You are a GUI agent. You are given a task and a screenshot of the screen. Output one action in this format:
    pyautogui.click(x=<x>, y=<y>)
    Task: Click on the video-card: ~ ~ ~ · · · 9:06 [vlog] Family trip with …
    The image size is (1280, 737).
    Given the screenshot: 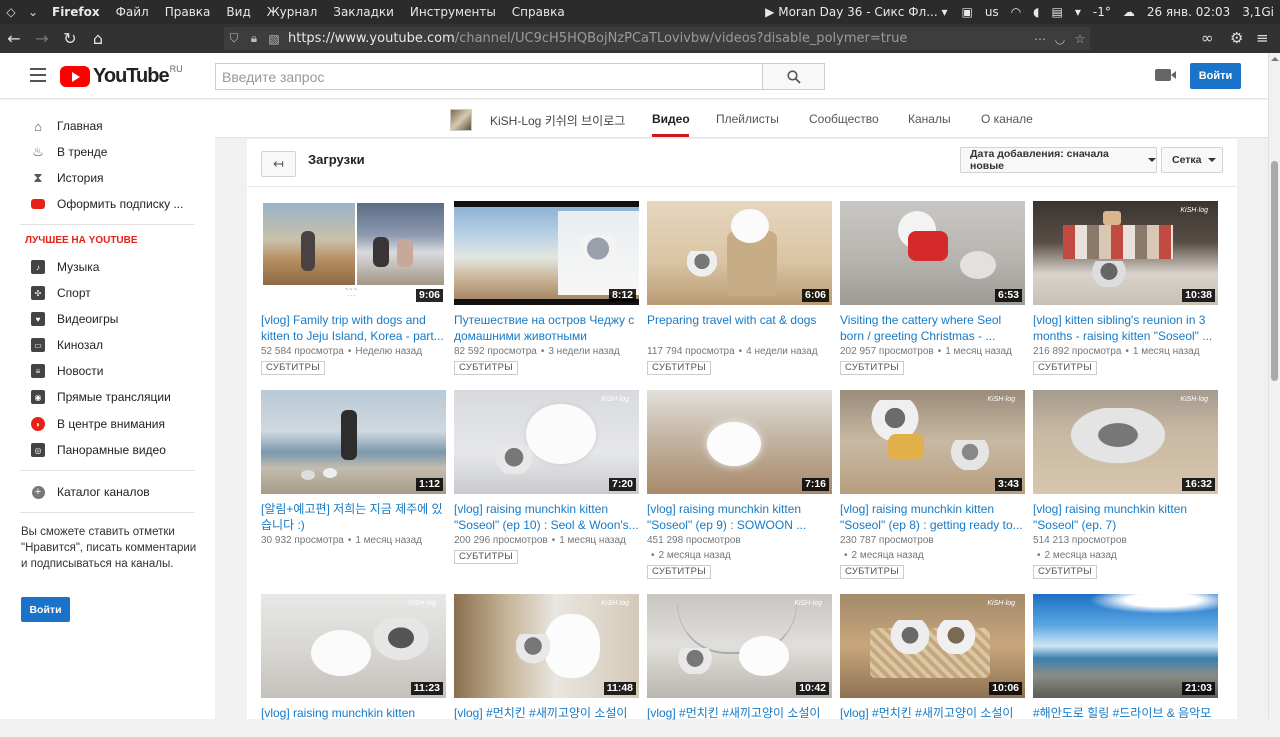 What is the action you would take?
    pyautogui.click(x=353, y=288)
    